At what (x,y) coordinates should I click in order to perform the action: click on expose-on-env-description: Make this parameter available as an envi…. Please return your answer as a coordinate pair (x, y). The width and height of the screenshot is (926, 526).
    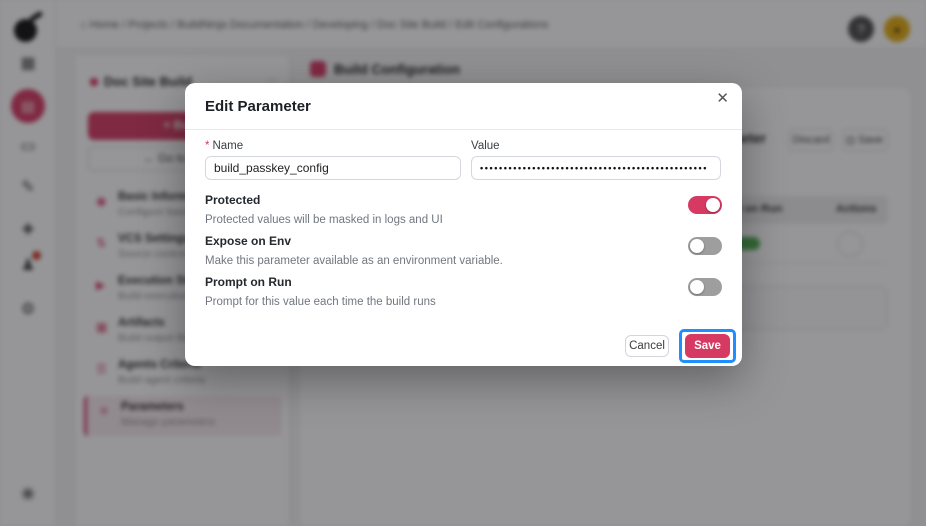
    Looking at the image, I should click on (354, 261).